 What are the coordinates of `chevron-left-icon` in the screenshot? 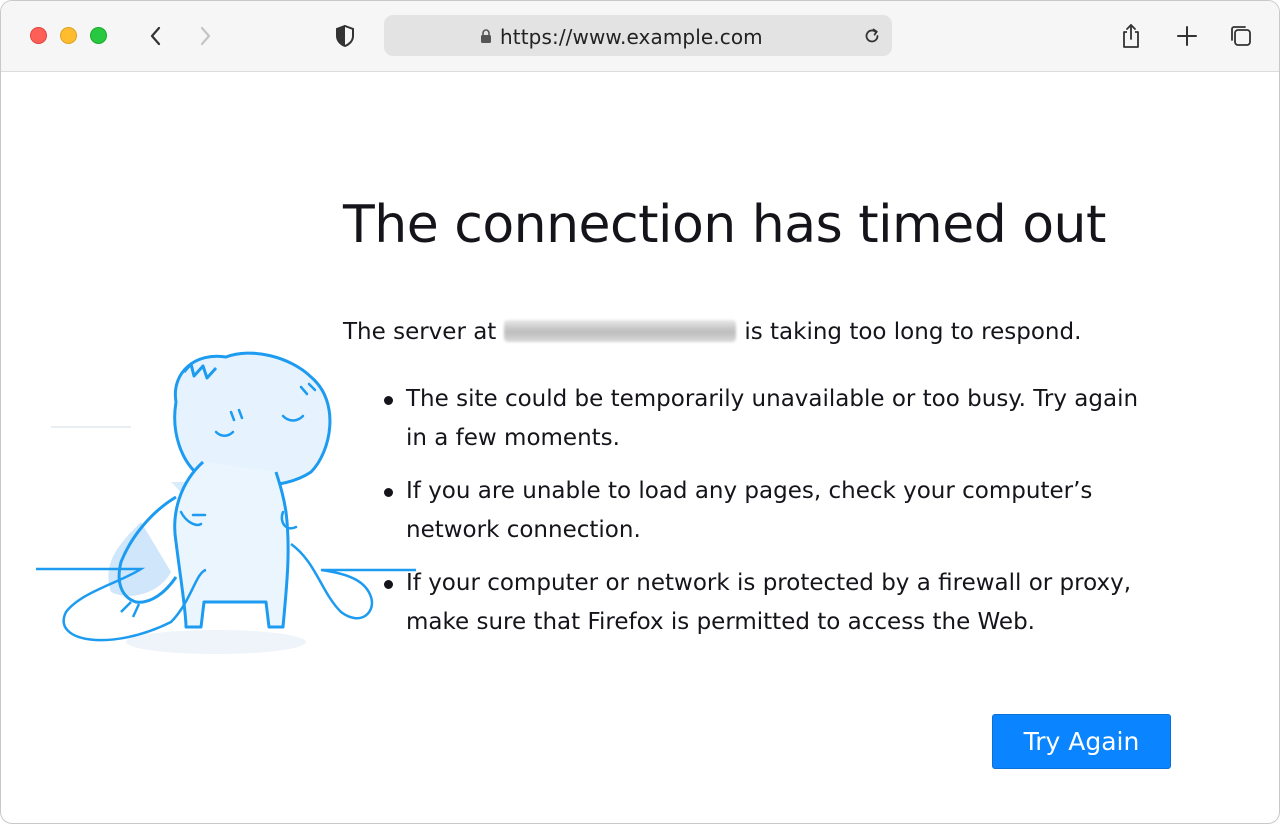 It's located at (155, 36).